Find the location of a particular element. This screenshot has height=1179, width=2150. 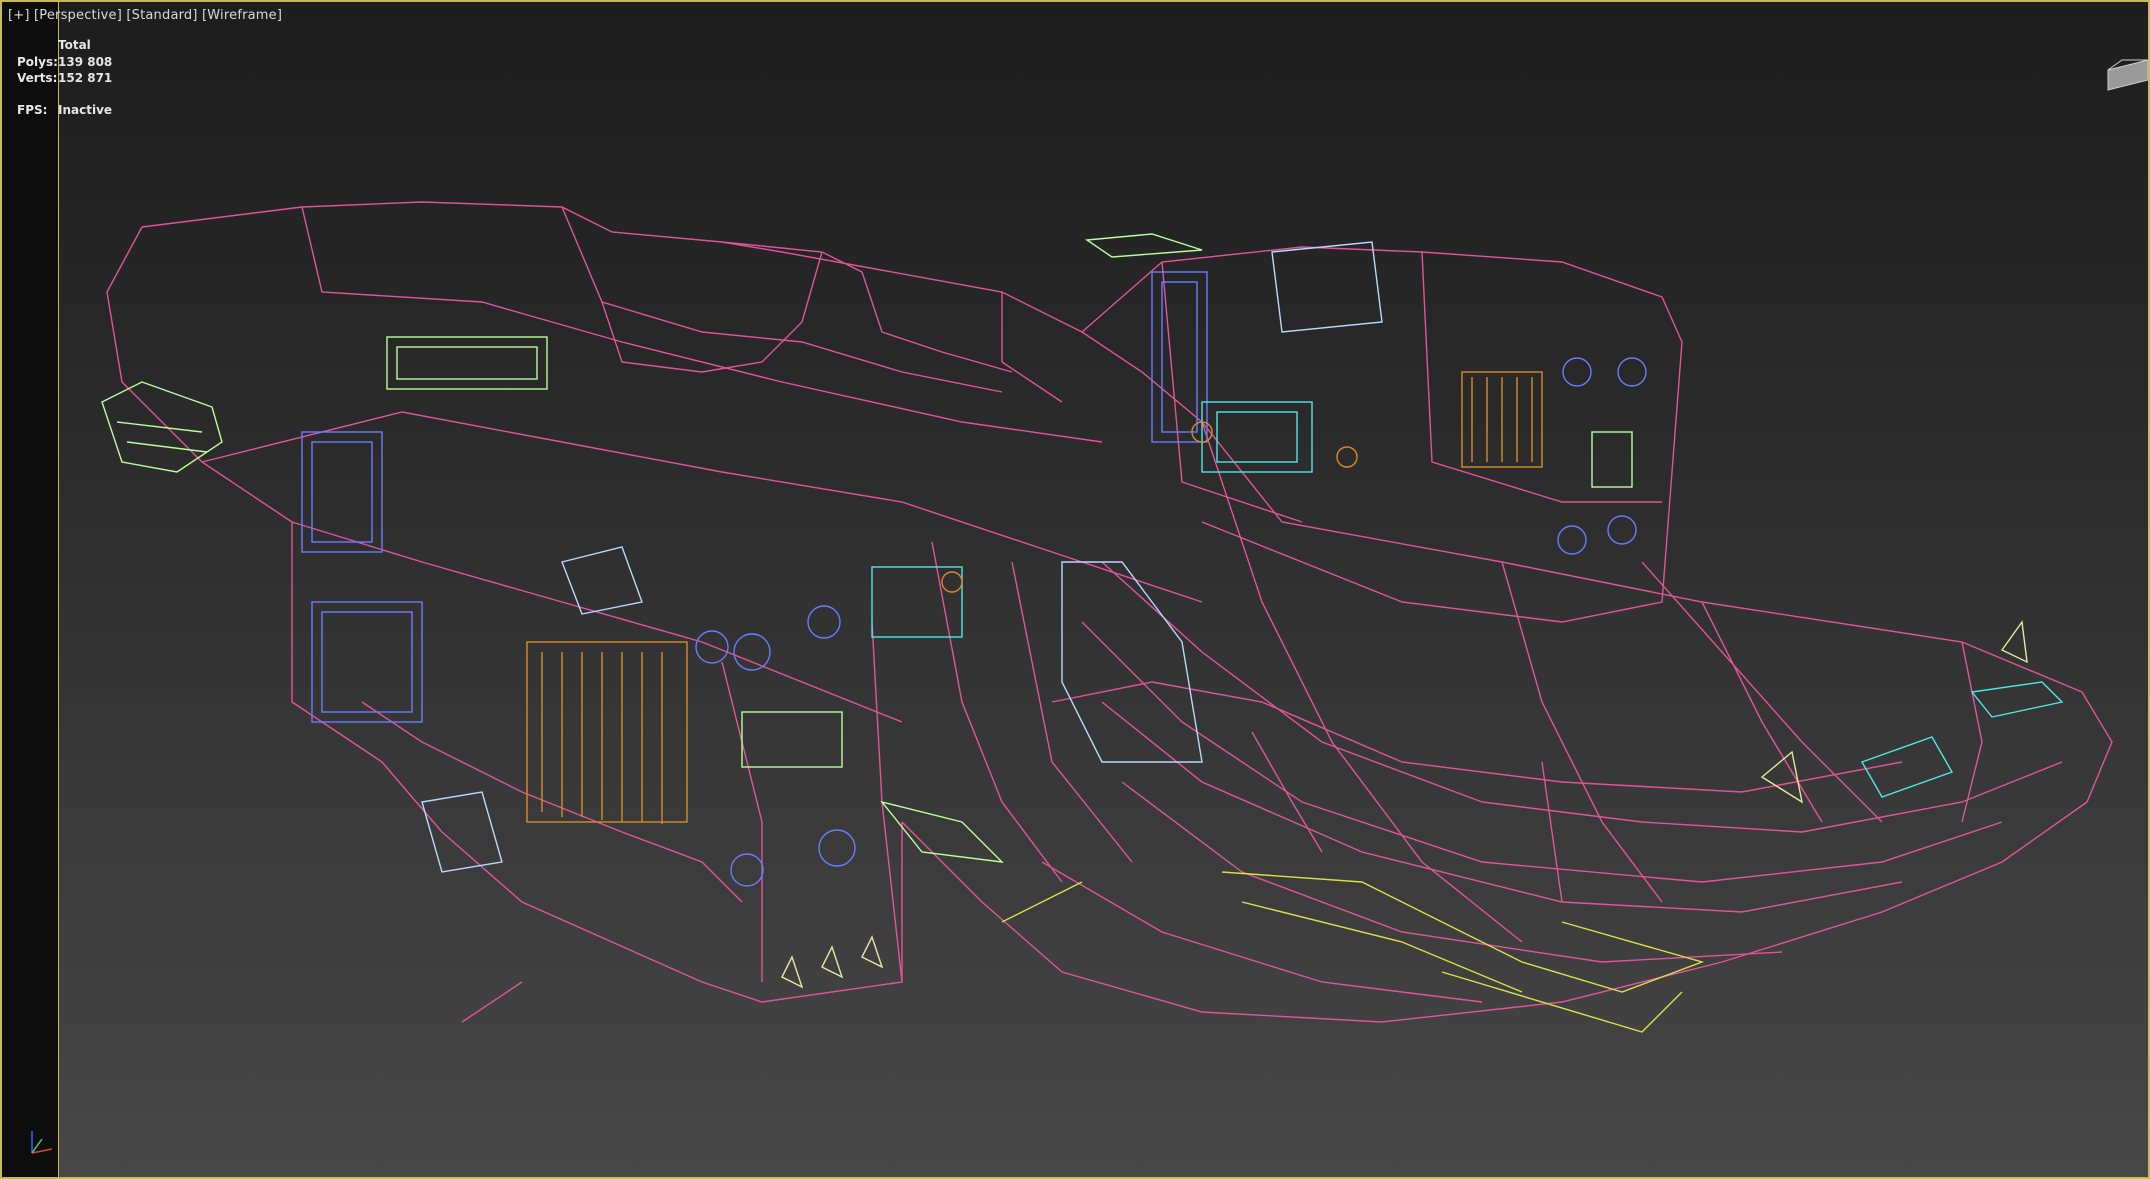

viewcube-icon is located at coordinates (2125, 65).